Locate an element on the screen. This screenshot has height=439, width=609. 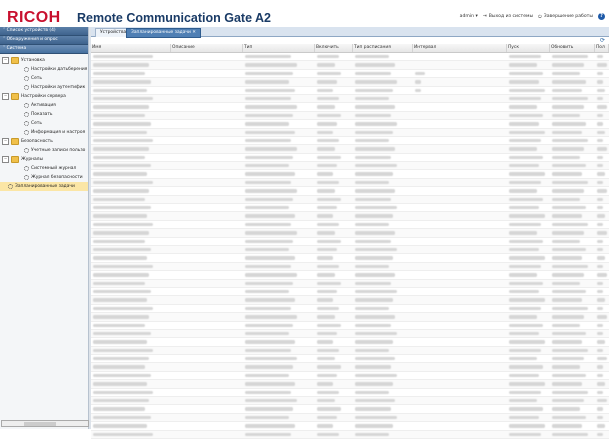
sidebar-scrollbar is located at coordinates (45, 423).